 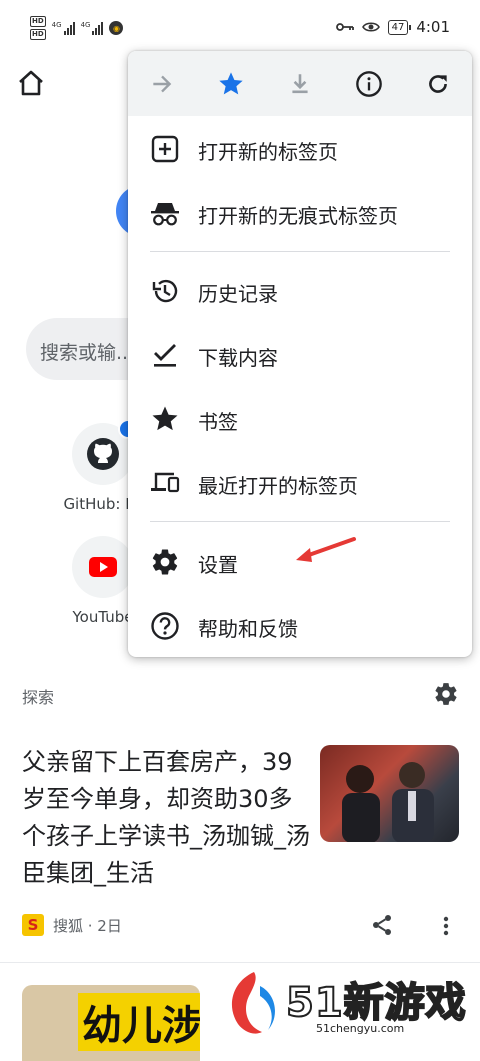 What do you see at coordinates (344, 27) in the screenshot?
I see `key-icon` at bounding box center [344, 27].